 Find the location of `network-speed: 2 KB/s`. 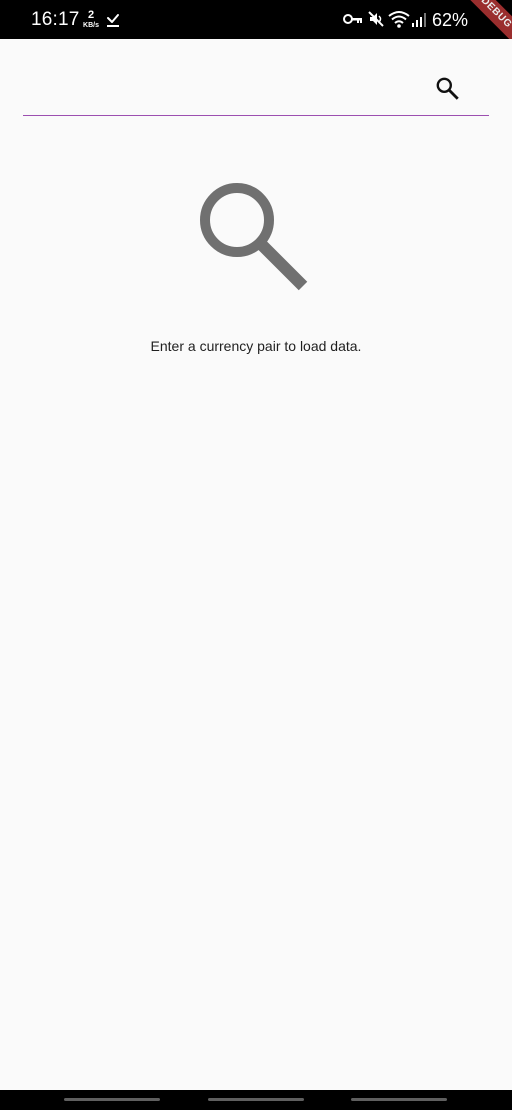

network-speed: 2 KB/s is located at coordinates (91, 19).